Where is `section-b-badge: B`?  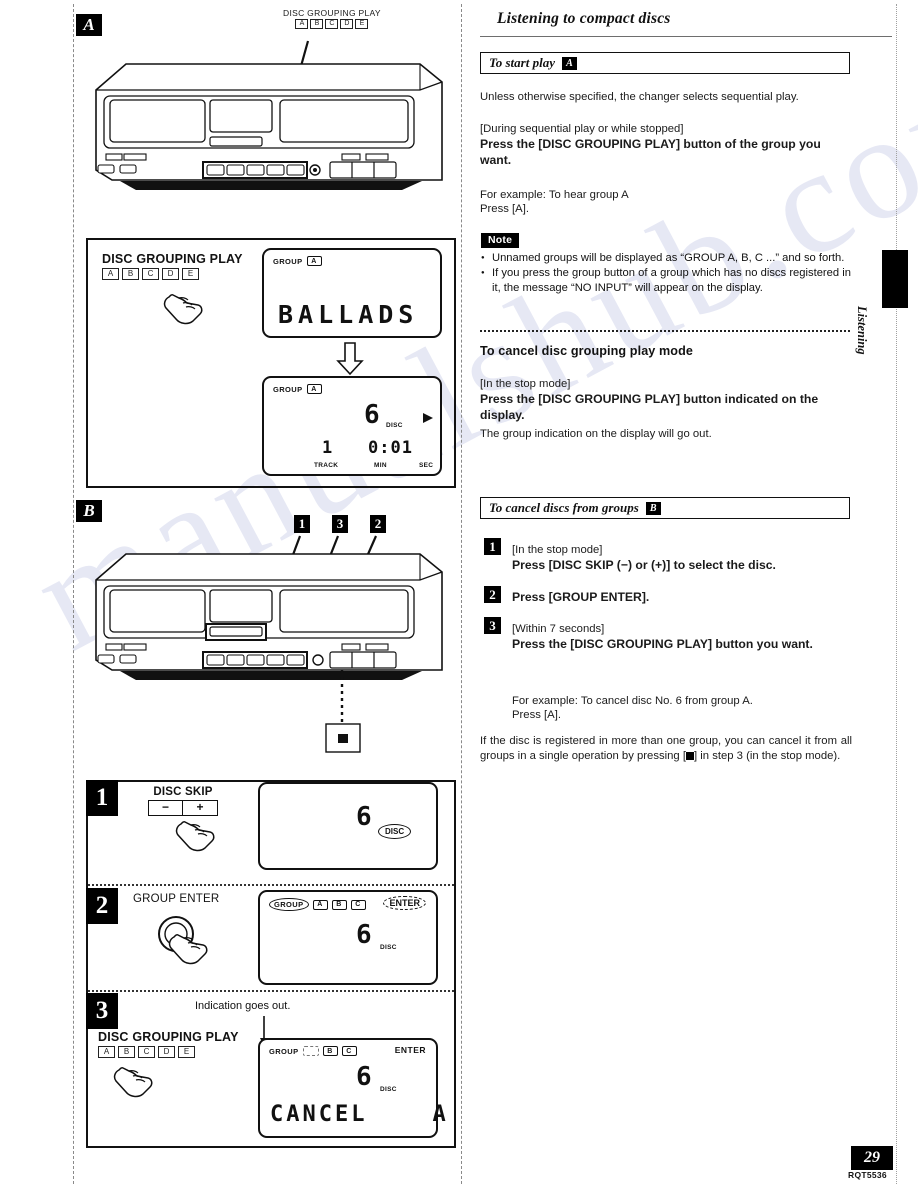 section-b-badge: B is located at coordinates (89, 511).